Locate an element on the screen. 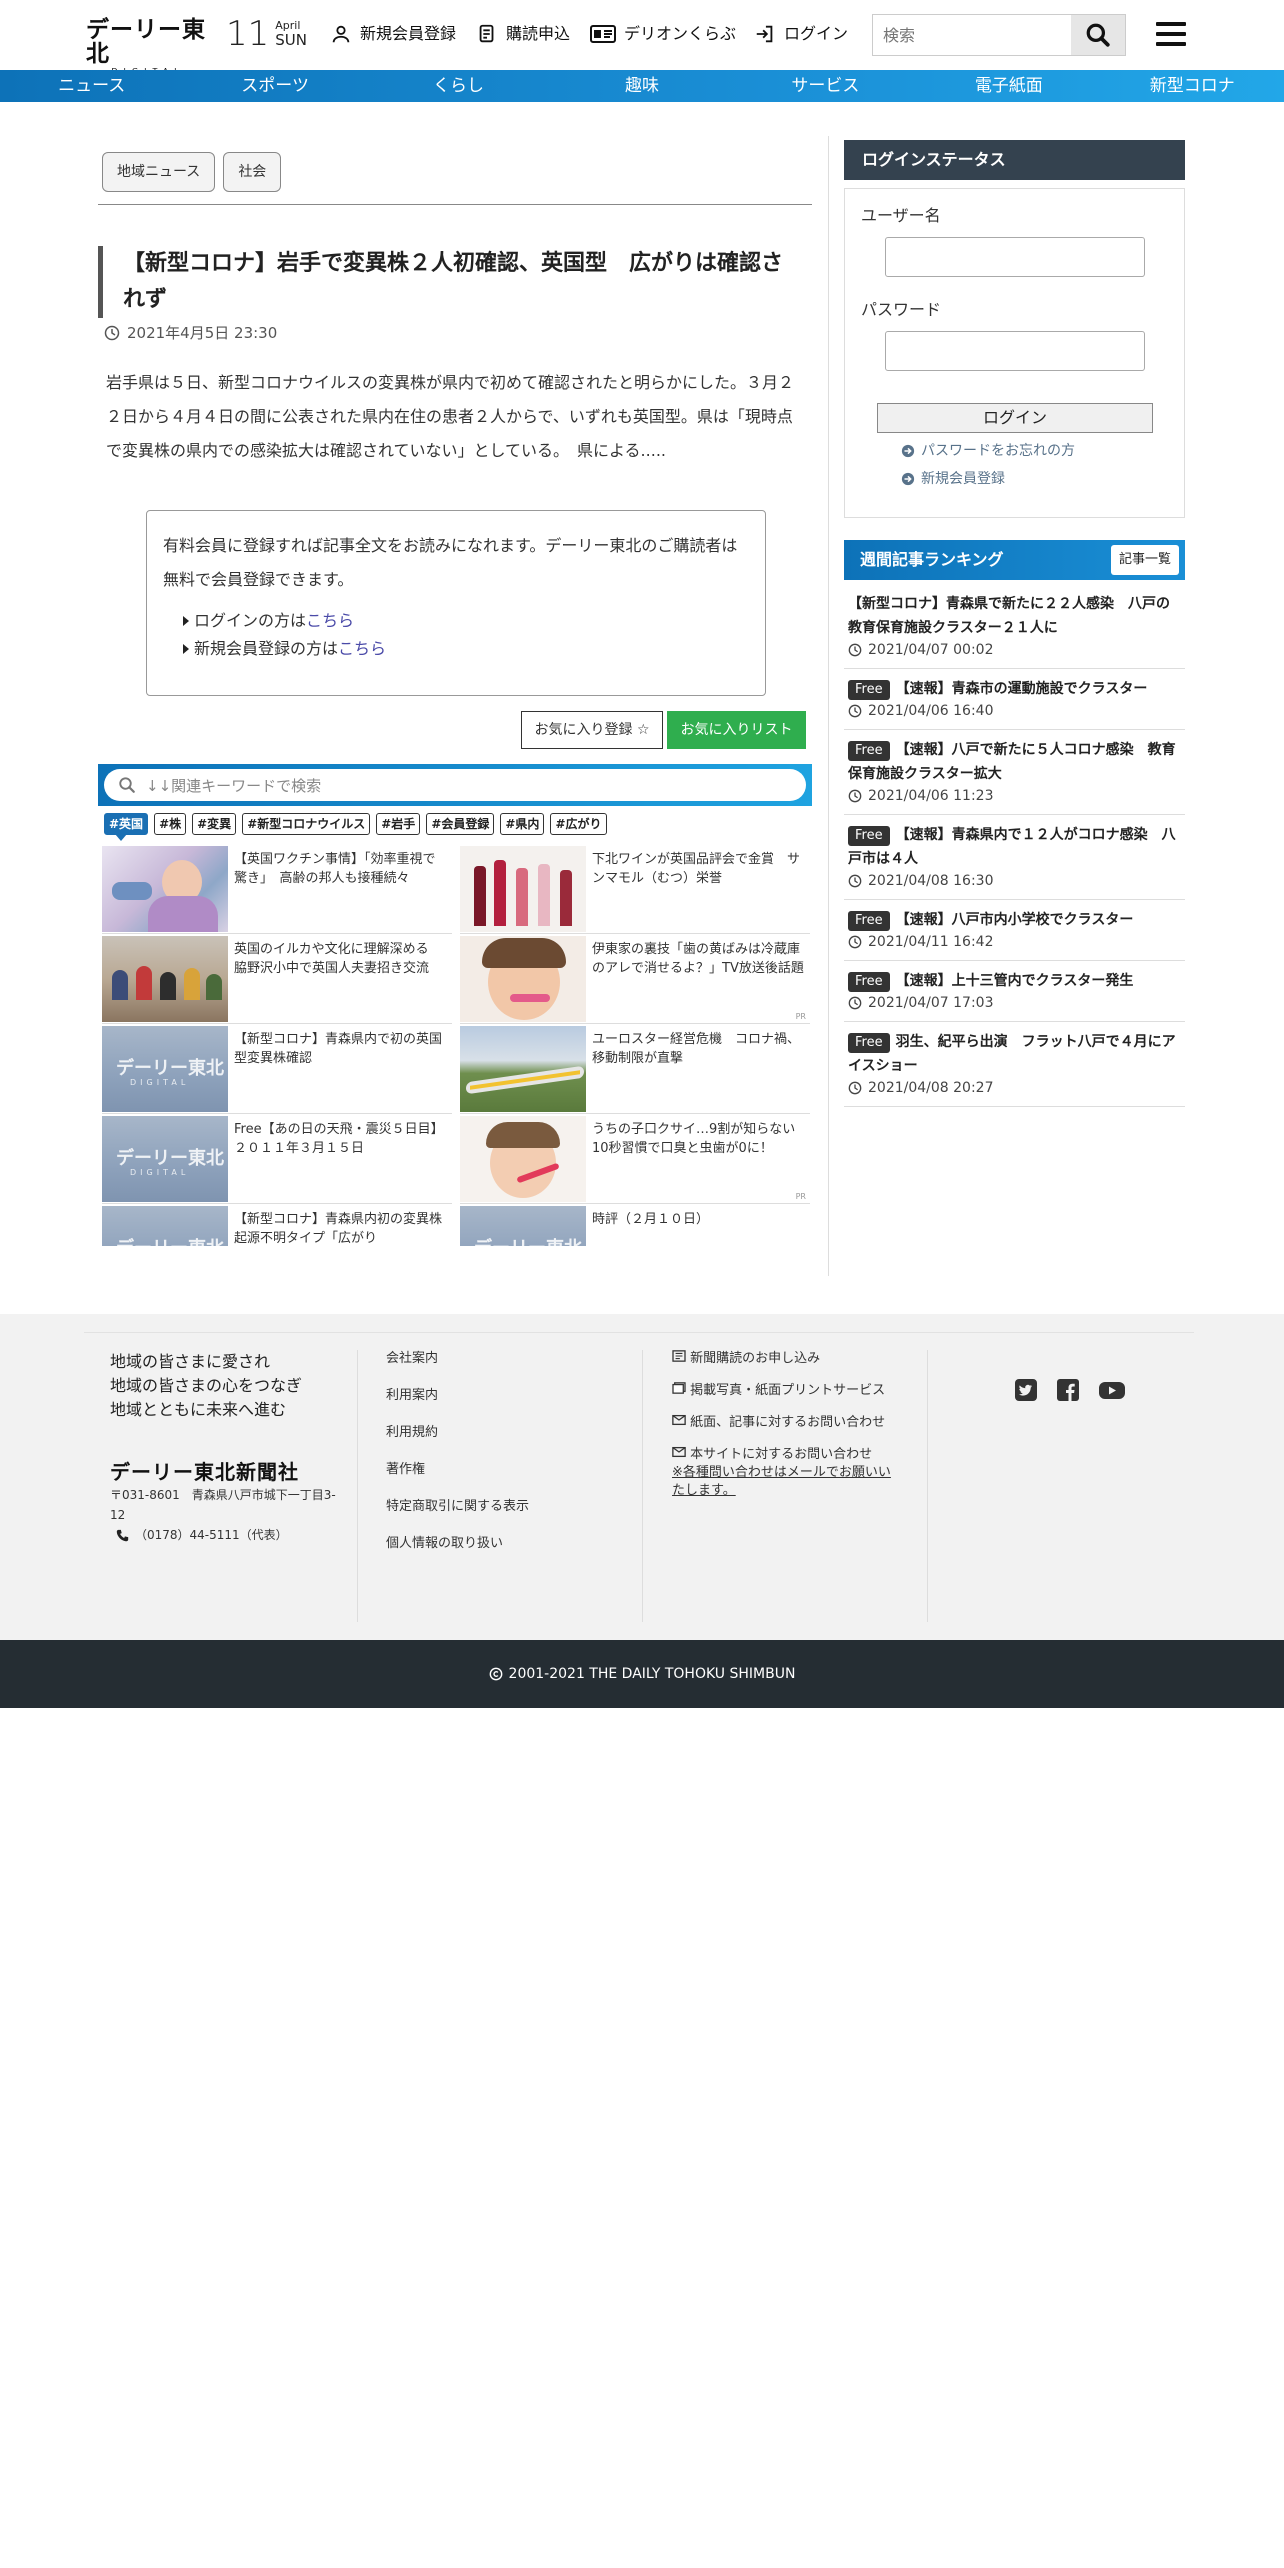 The image size is (1284, 2568). related-item: 【英国ワクチン事情】「効率重視で驚き」 高齢の邦人も接種続々 is located at coordinates (277, 890).